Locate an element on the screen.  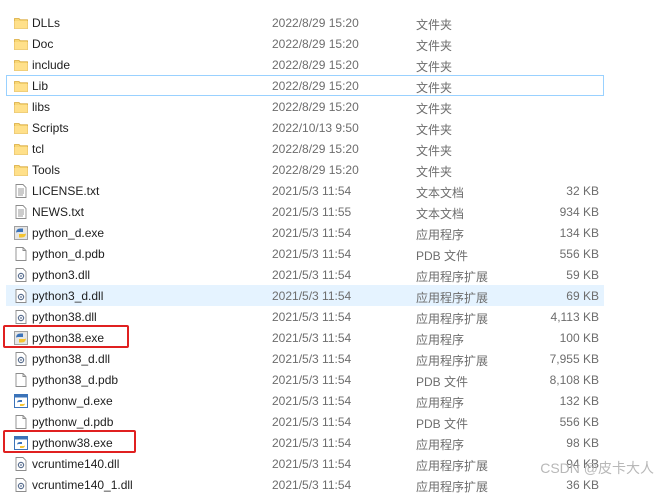
file-row-dlls: DLLs 2022/8/29 15:20 文件夹 is located at coordinates (305, 22).